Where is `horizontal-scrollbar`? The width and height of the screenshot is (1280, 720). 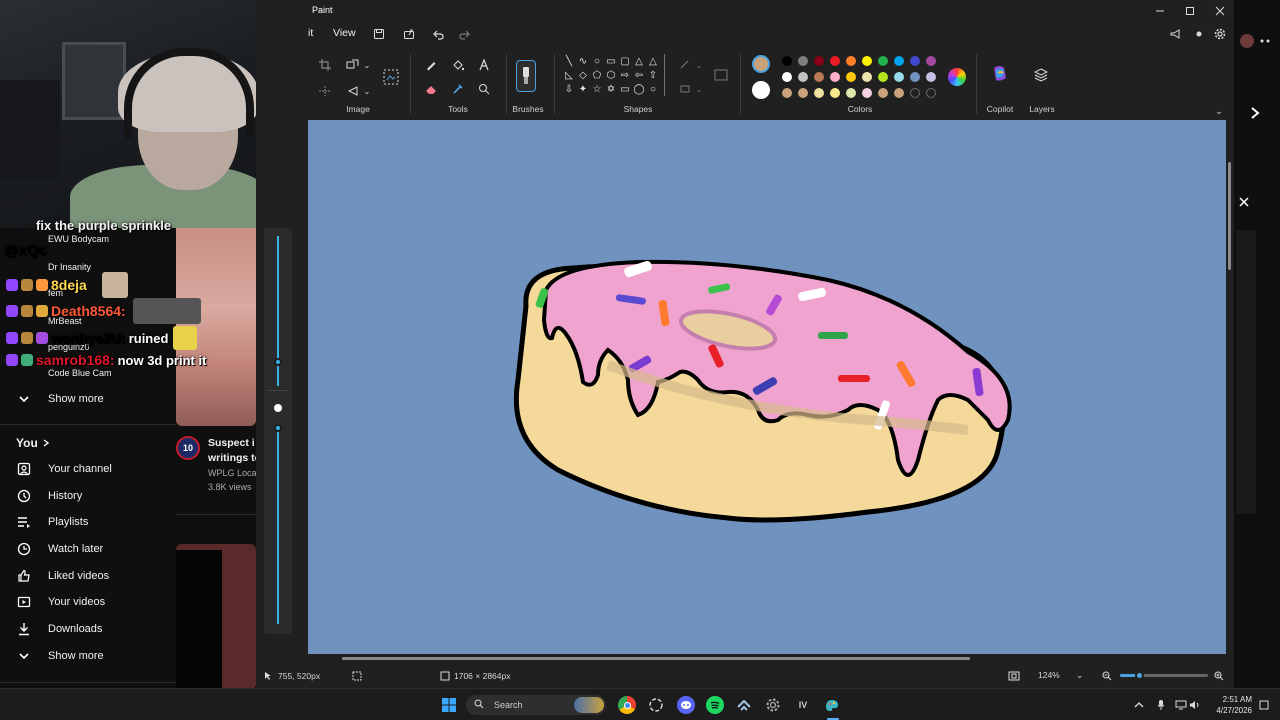 horizontal-scrollbar is located at coordinates (745, 658).